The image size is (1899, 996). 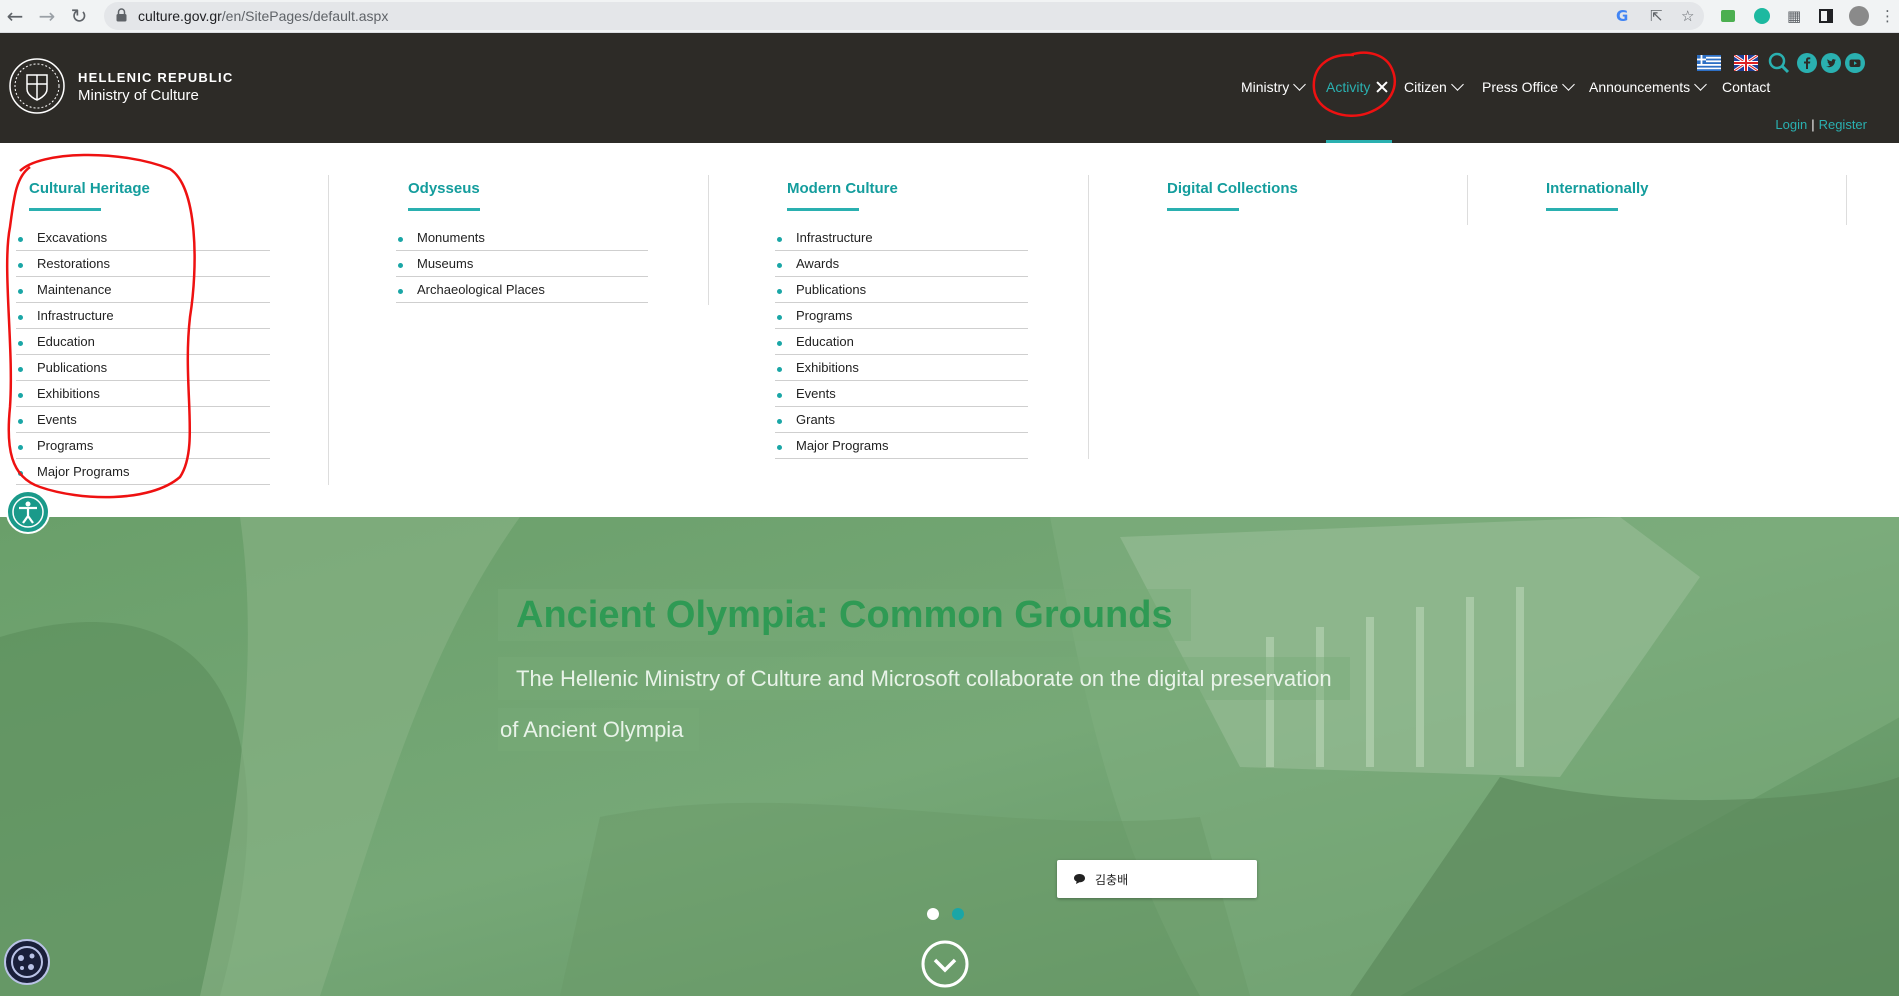 What do you see at coordinates (1622, 16) in the screenshot?
I see `google-icon: G` at bounding box center [1622, 16].